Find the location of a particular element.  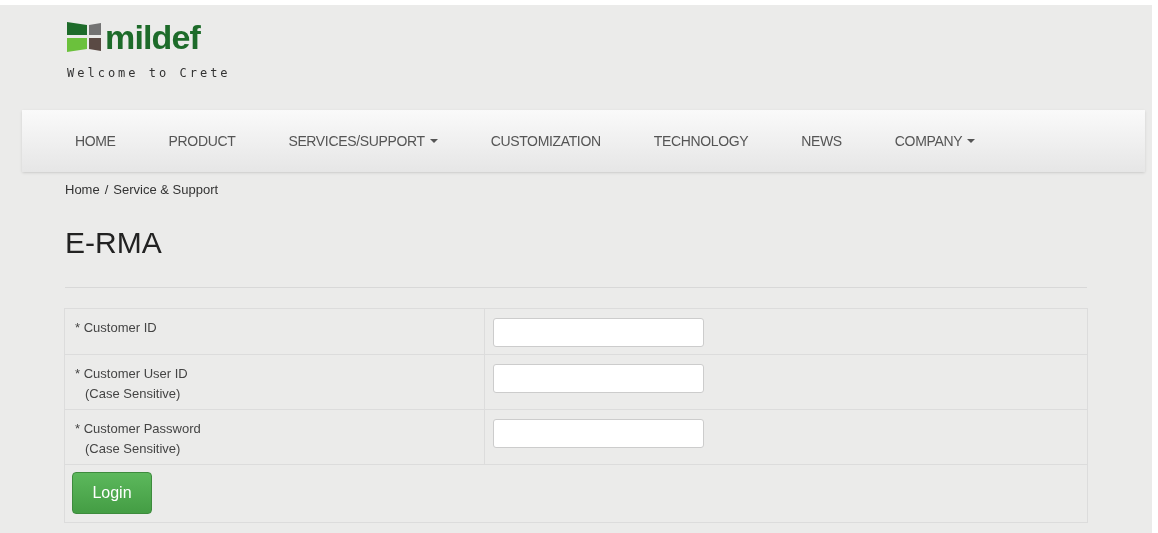

nav-link: COMPANY is located at coordinates (935, 141).